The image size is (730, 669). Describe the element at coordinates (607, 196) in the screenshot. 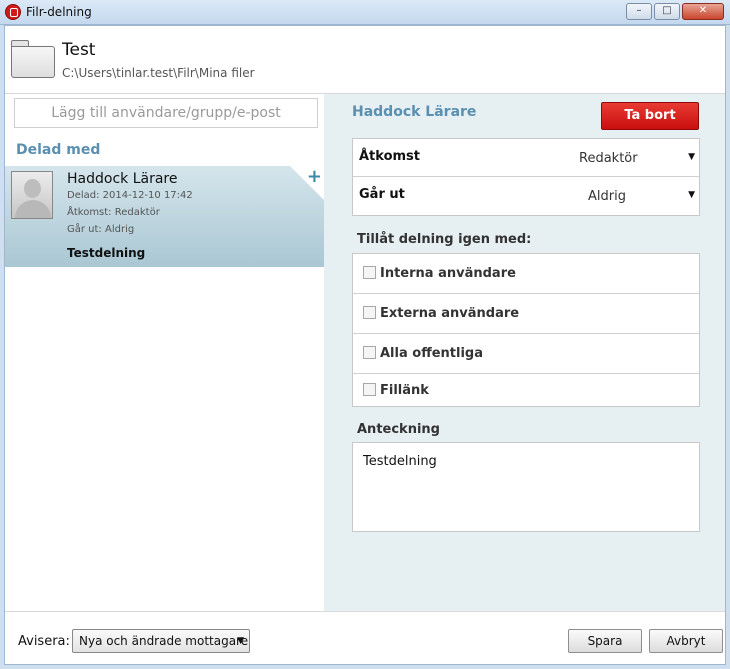

I see `expires-select-value: Aldrig` at that location.